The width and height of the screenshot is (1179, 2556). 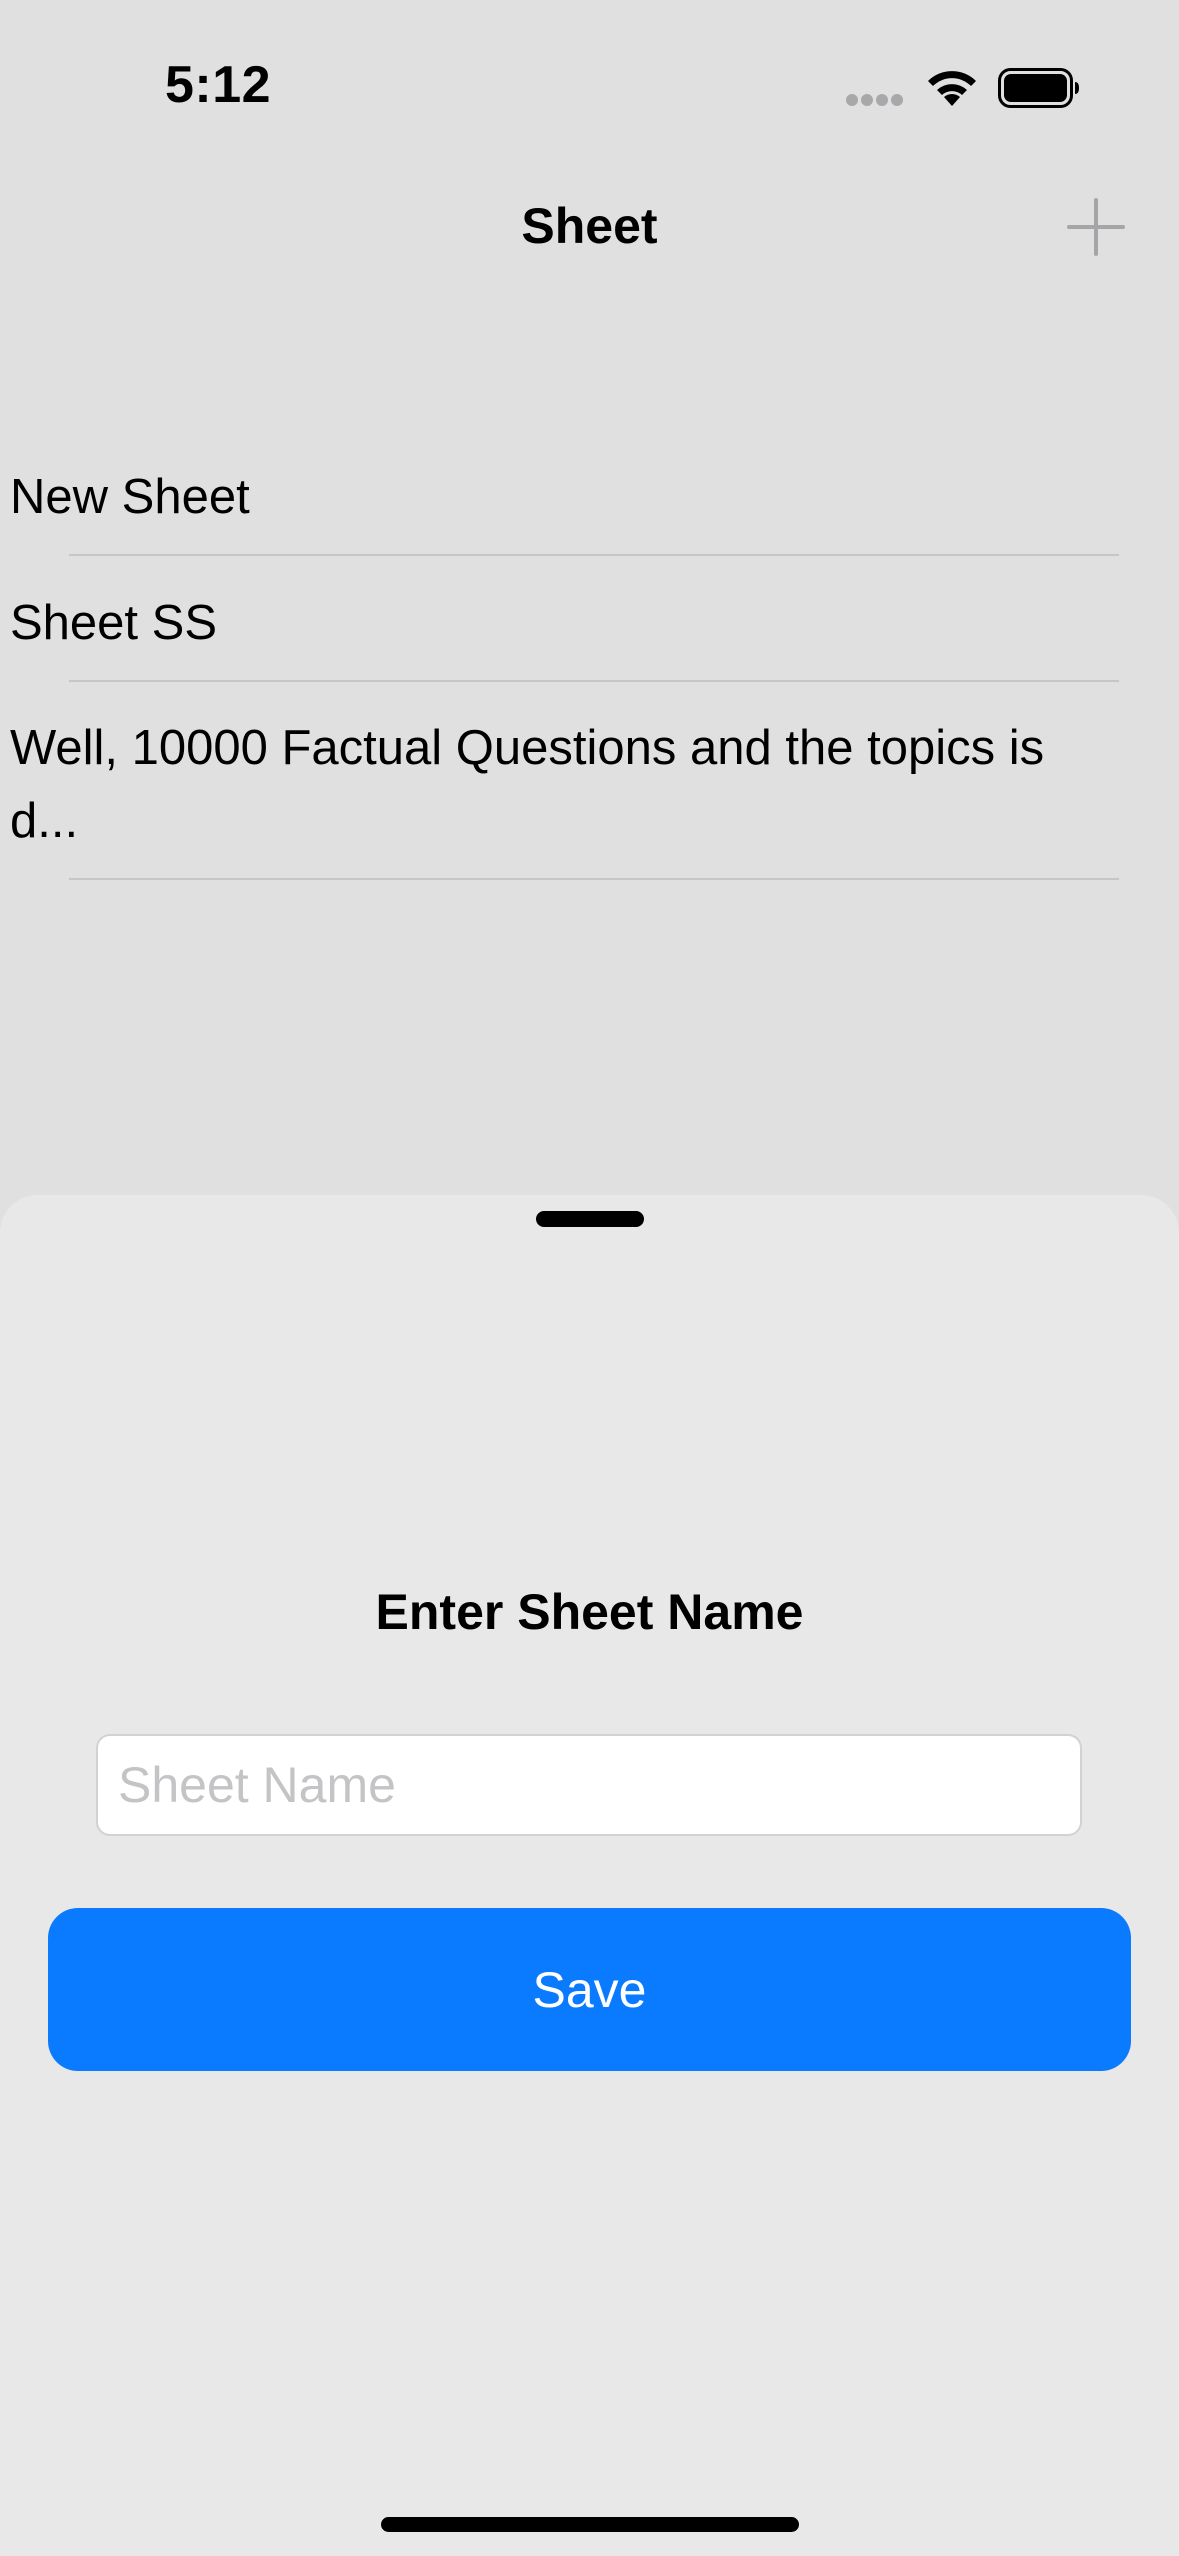 I want to click on page-title: Sheet, so click(x=589, y=226).